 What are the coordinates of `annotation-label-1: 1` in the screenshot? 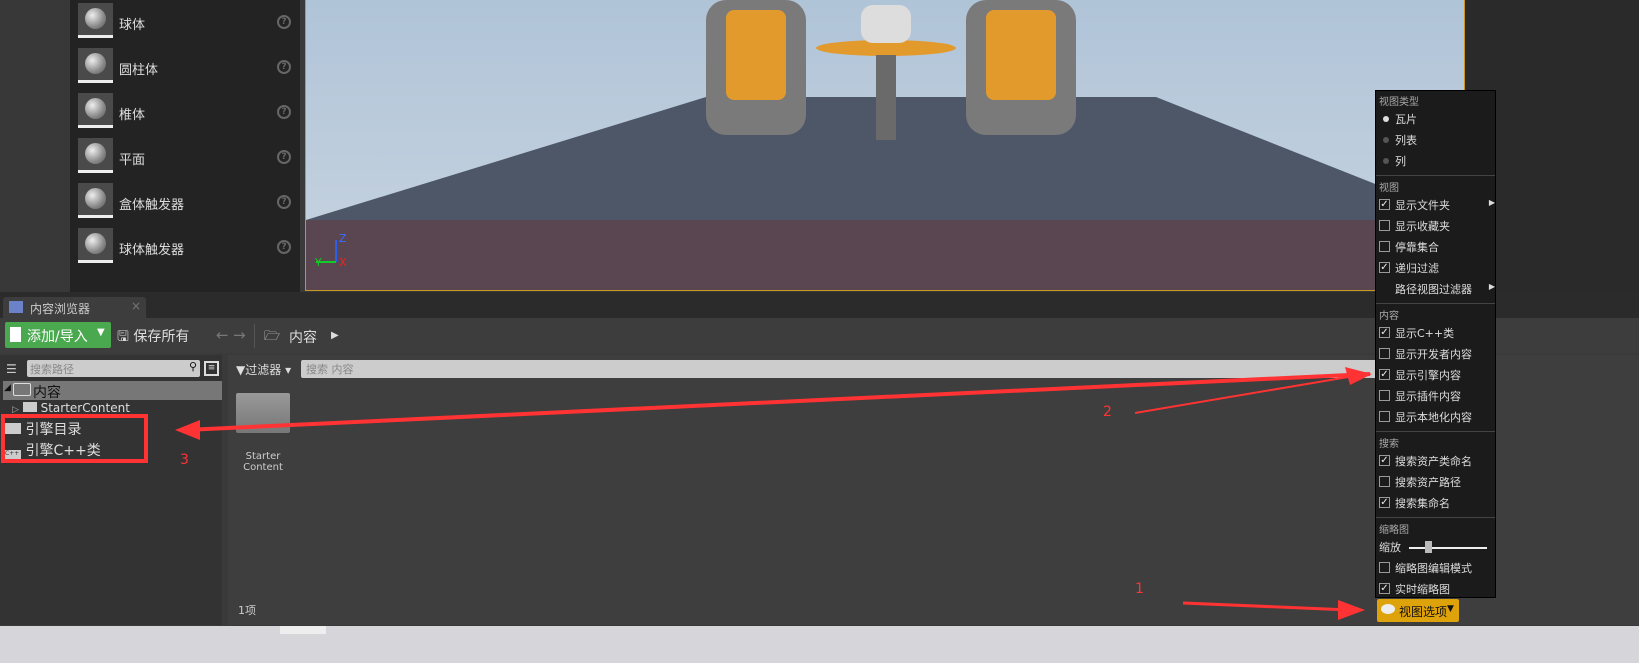 It's located at (1139, 589).